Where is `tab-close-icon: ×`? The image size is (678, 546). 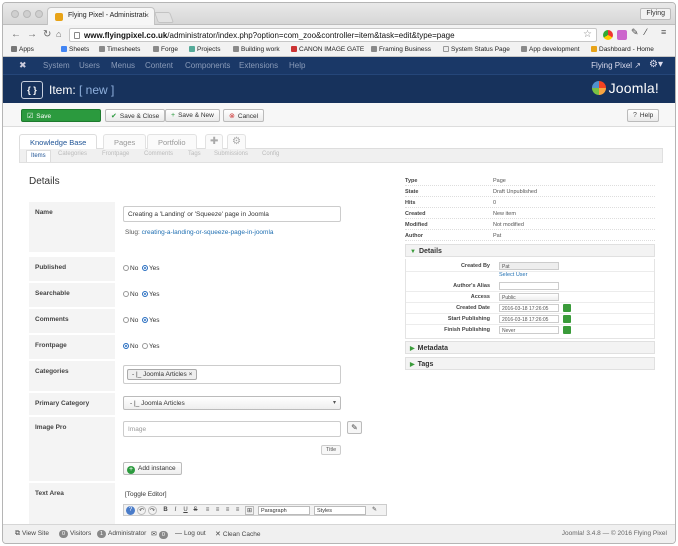 tab-close-icon: × is located at coordinates (146, 15).